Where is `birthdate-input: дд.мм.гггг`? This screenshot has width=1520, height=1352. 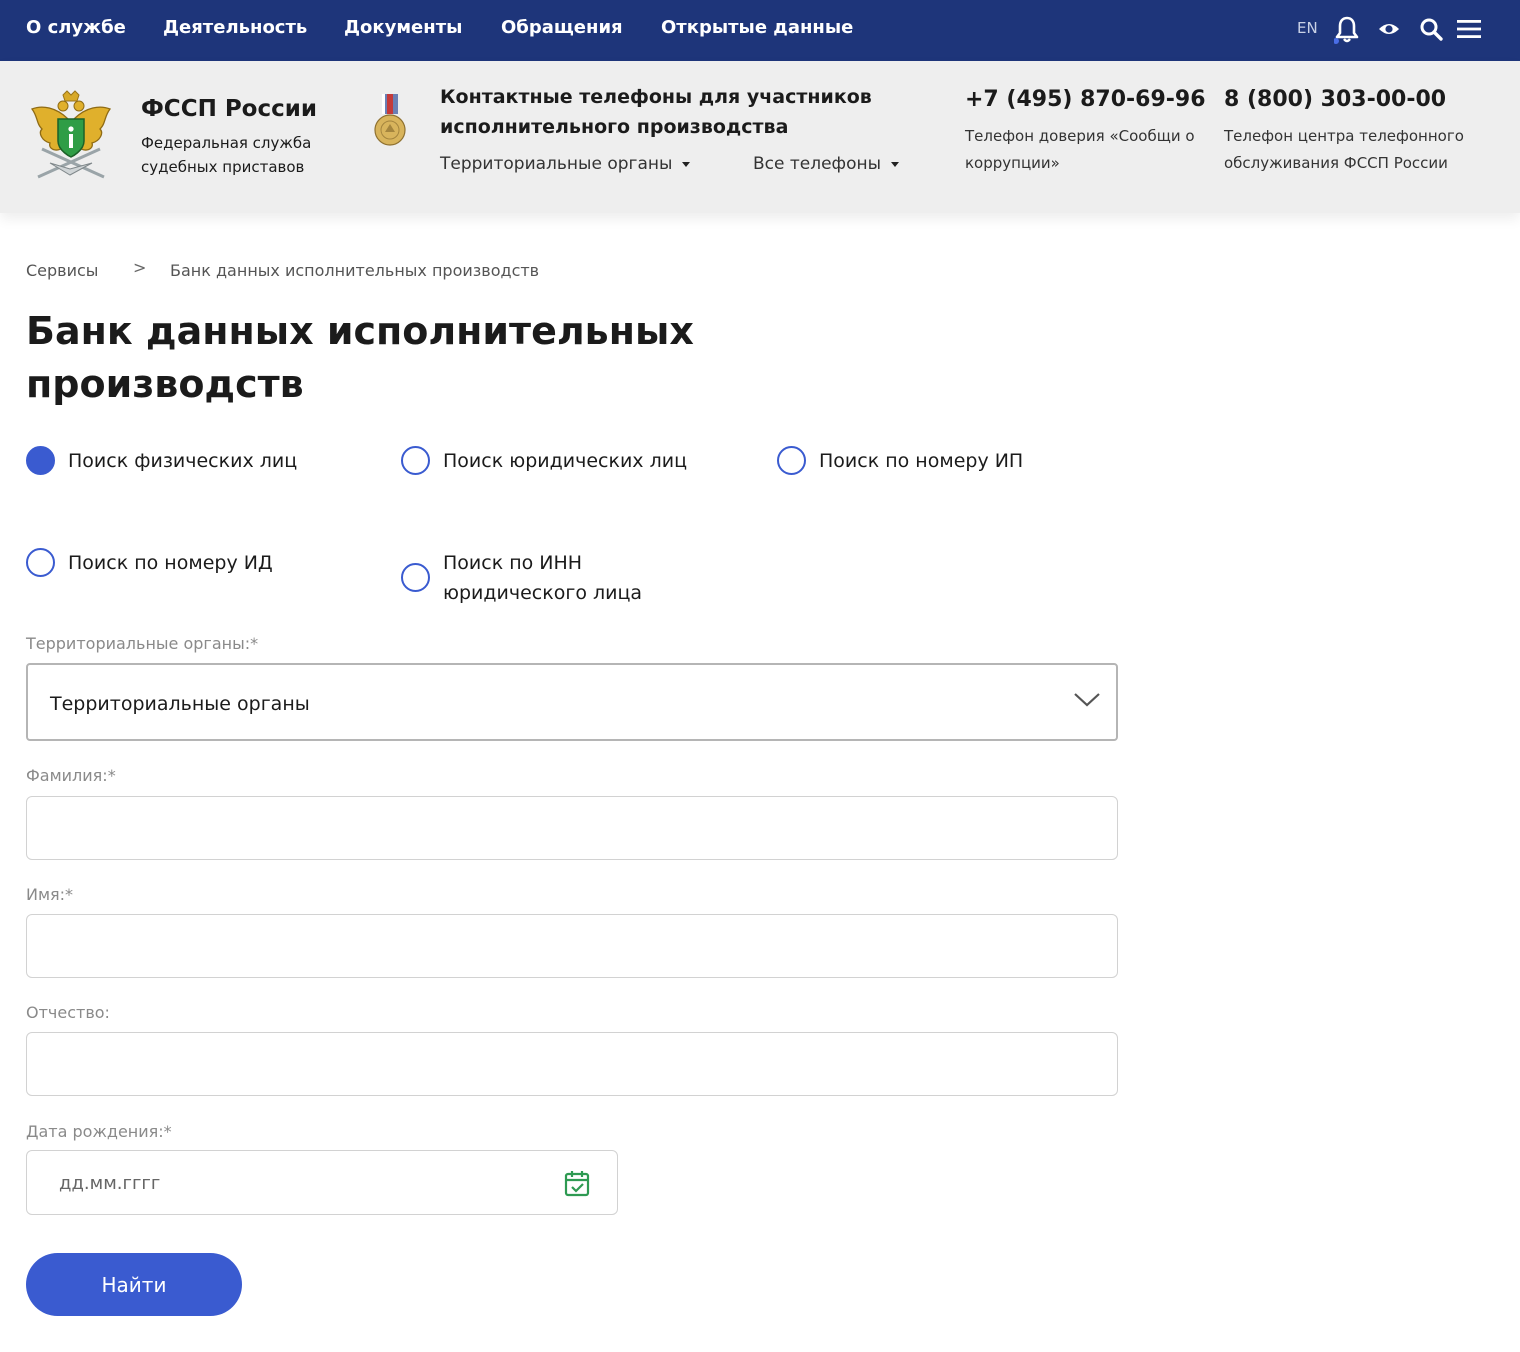
birthdate-input: дд.мм.гггг is located at coordinates (322, 1182).